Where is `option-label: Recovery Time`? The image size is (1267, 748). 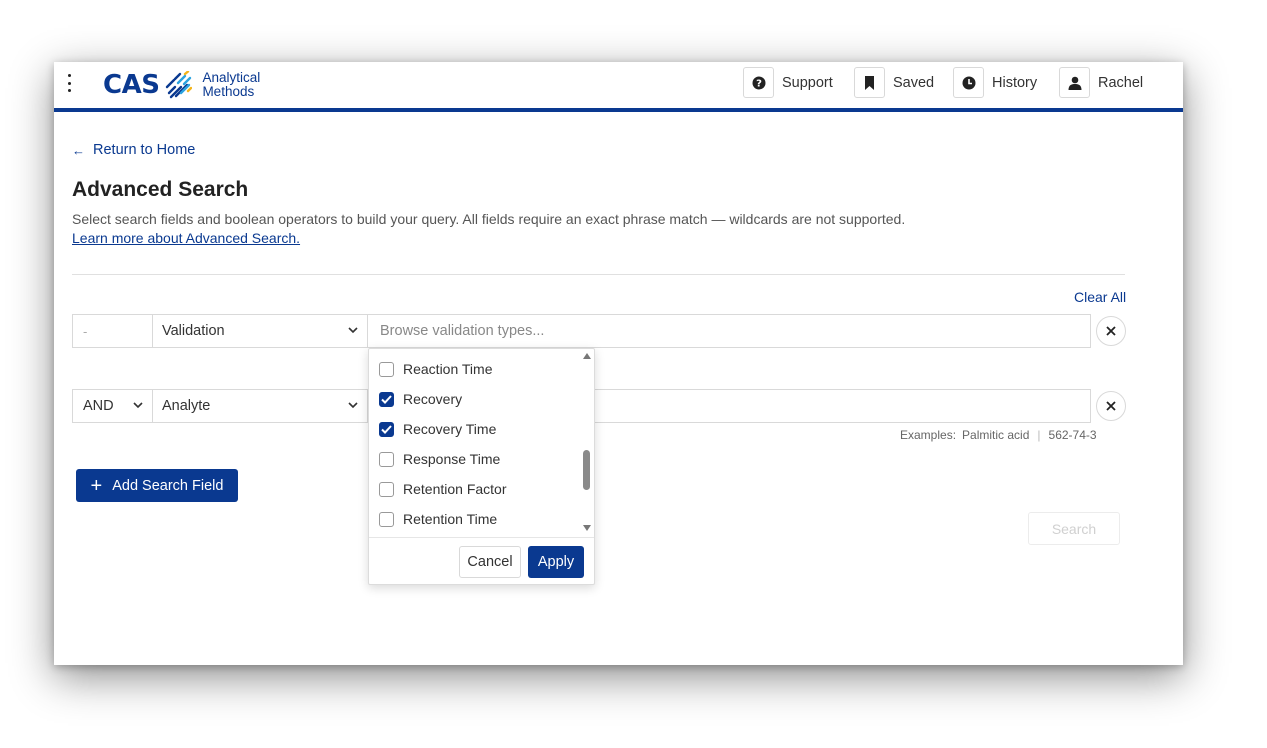 option-label: Recovery Time is located at coordinates (450, 429).